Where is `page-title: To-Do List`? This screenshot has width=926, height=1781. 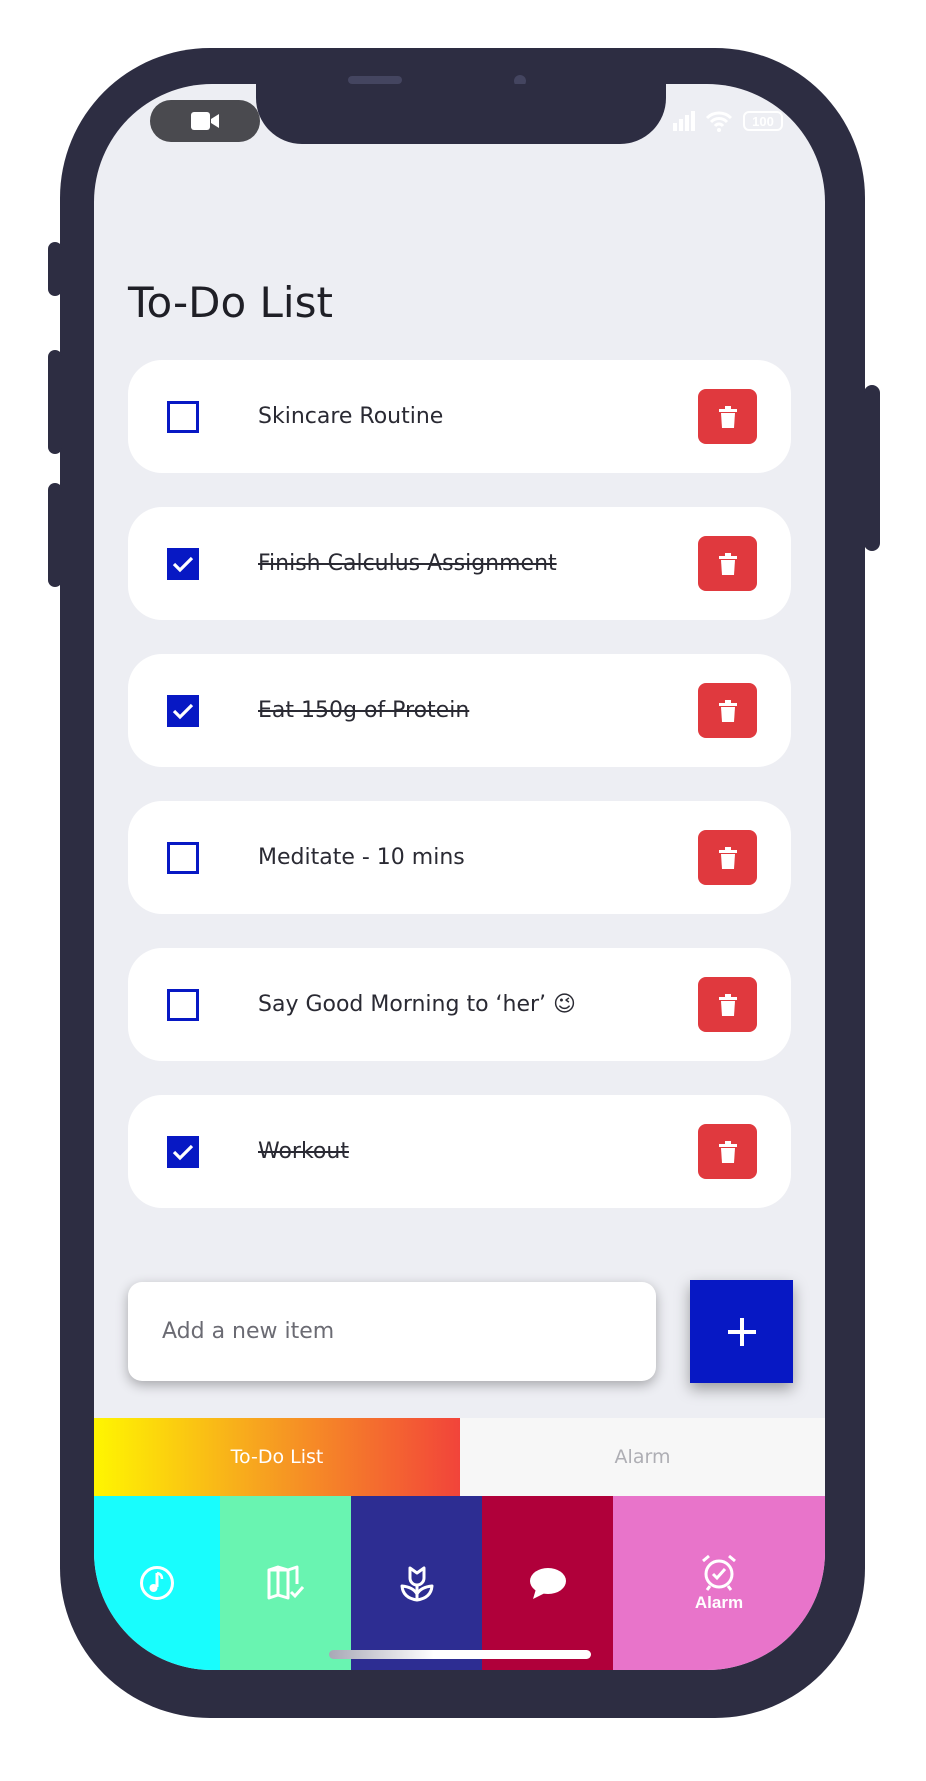
page-title: To-Do List is located at coordinates (230, 302).